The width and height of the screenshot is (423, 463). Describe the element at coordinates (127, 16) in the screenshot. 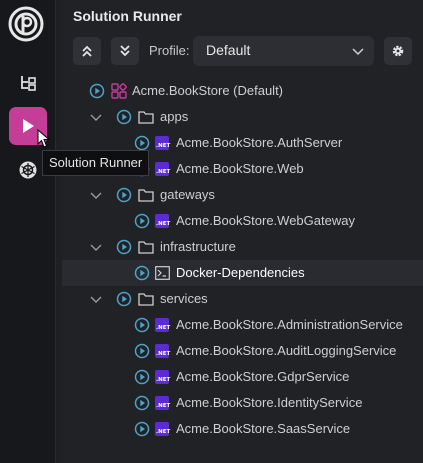

I see `panel-title: Solution Runner` at that location.